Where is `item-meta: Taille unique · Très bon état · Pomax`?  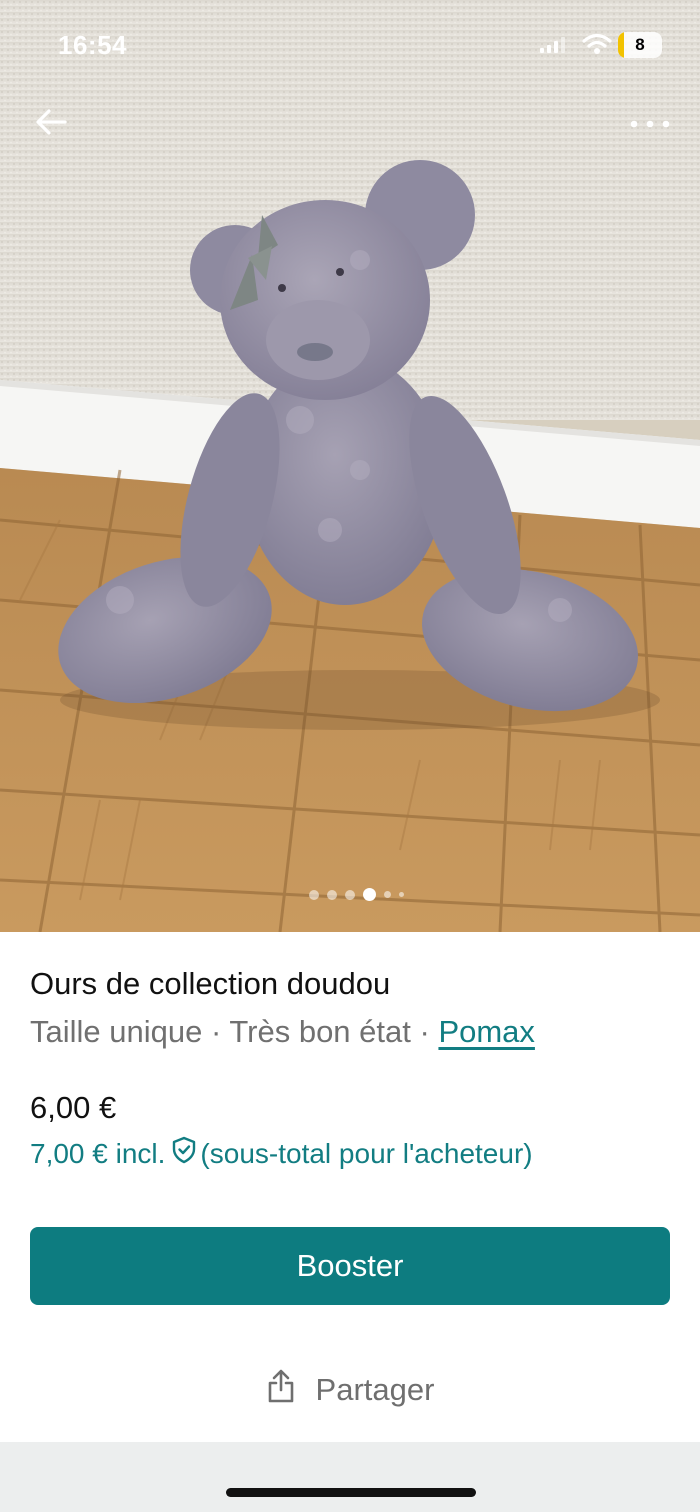 item-meta: Taille unique · Très bon état · Pomax is located at coordinates (282, 1032).